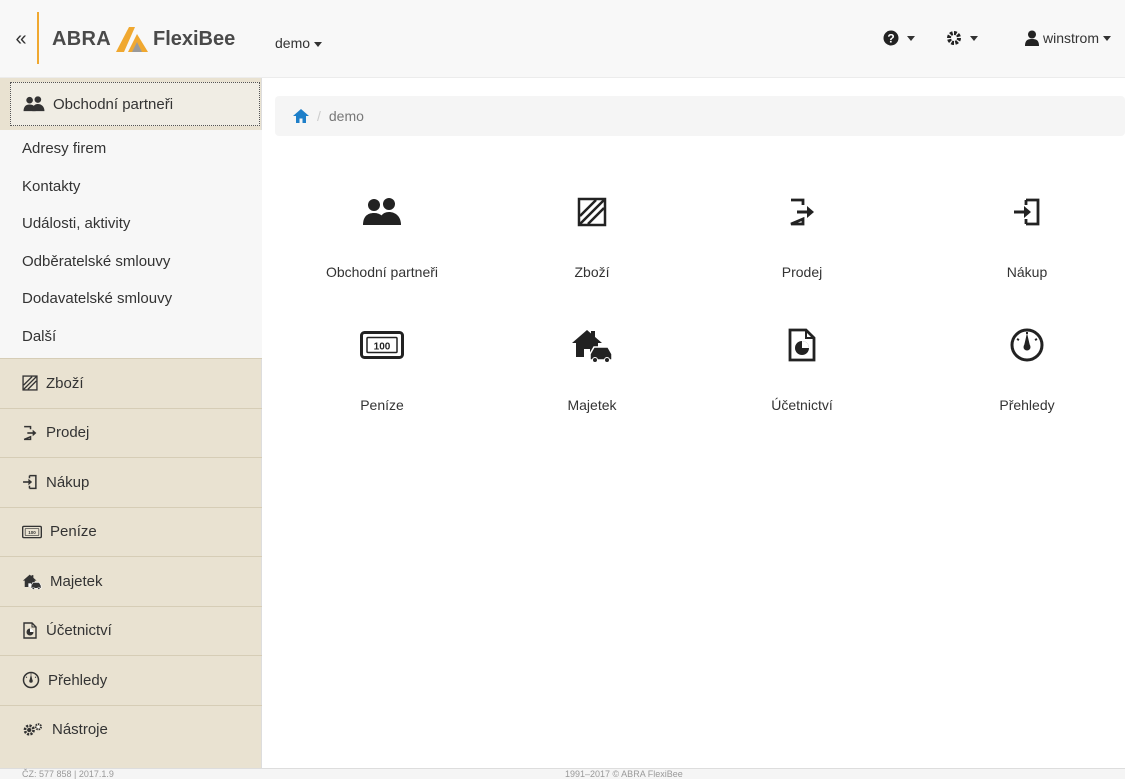 The height and width of the screenshot is (779, 1125). Describe the element at coordinates (592, 272) in the screenshot. I see `tile-label: Zboží` at that location.